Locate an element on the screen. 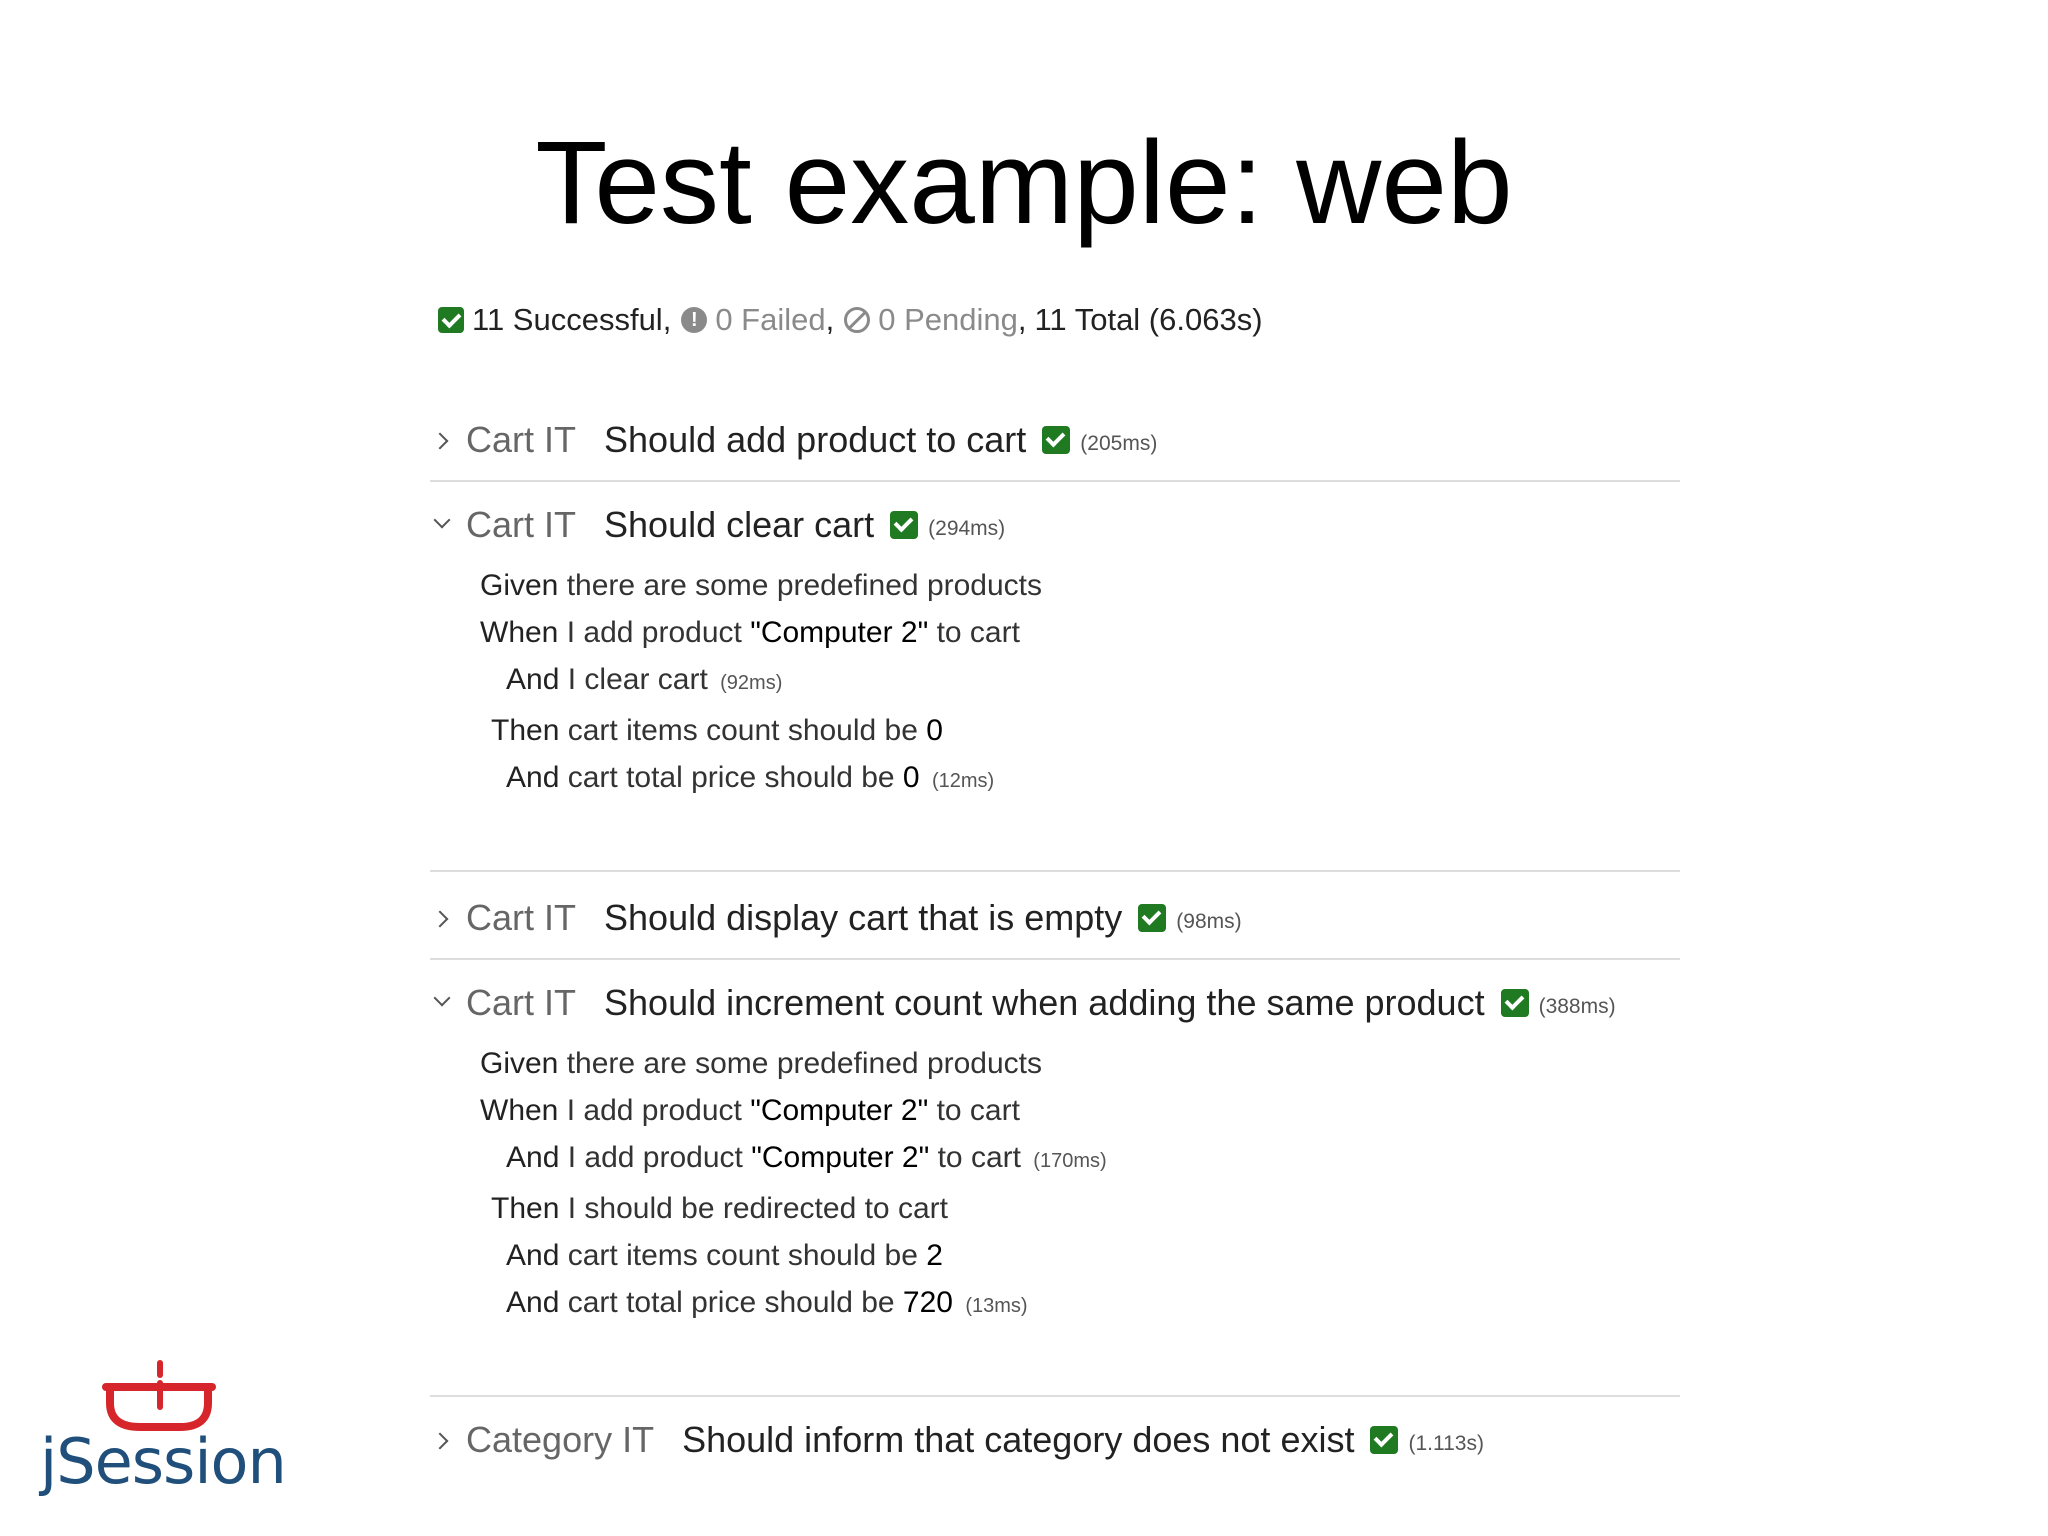  step-and: And I clear cart (92ms) is located at coordinates (1055, 681).